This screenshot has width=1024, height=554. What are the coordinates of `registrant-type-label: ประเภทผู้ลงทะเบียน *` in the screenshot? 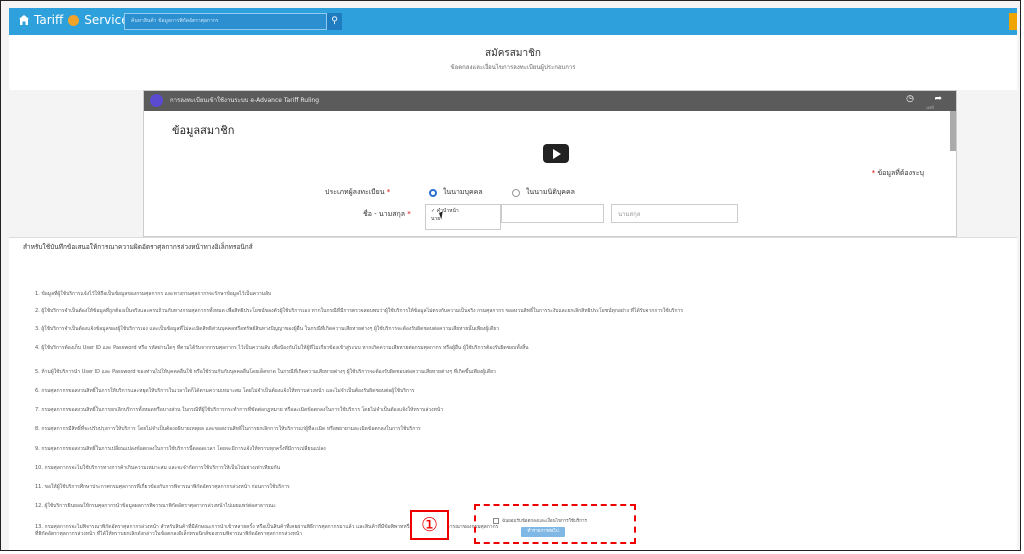 It's located at (358, 192).